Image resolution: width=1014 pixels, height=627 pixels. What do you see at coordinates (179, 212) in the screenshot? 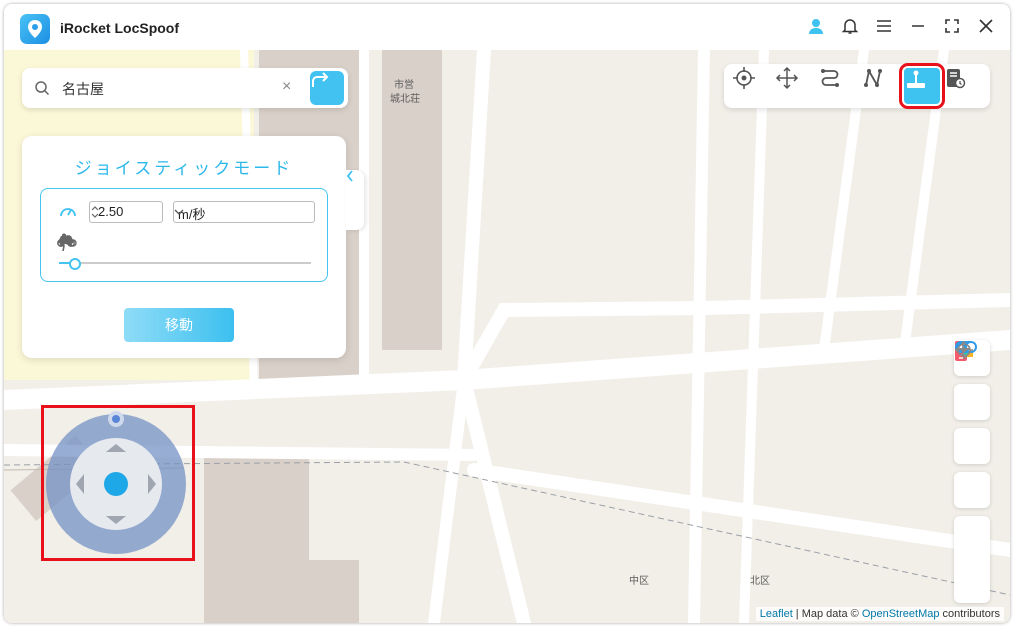
I see `chevron-down-icon` at bounding box center [179, 212].